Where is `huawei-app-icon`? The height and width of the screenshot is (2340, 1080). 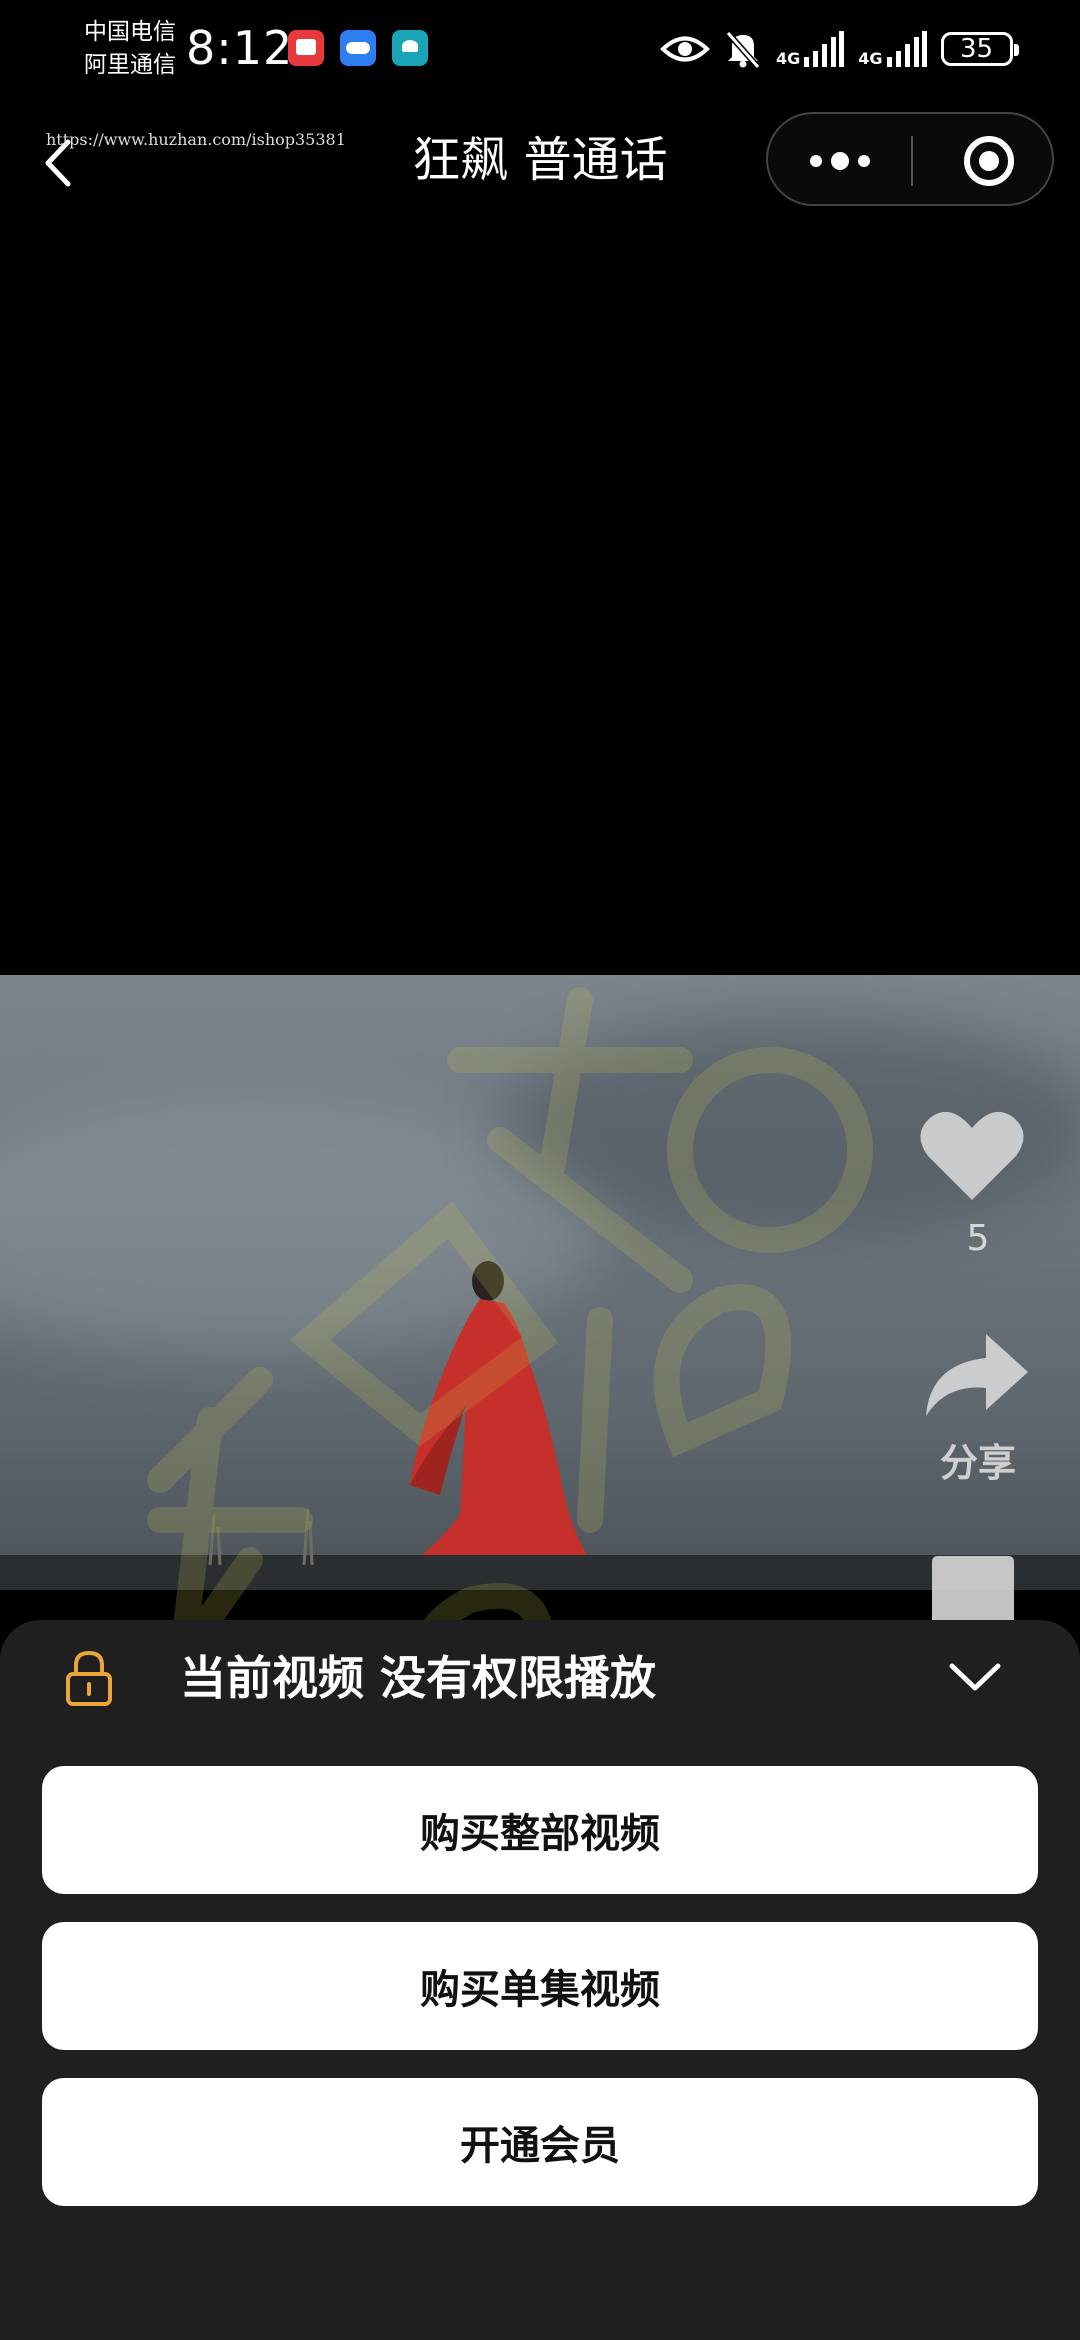
huawei-app-icon is located at coordinates (410, 48).